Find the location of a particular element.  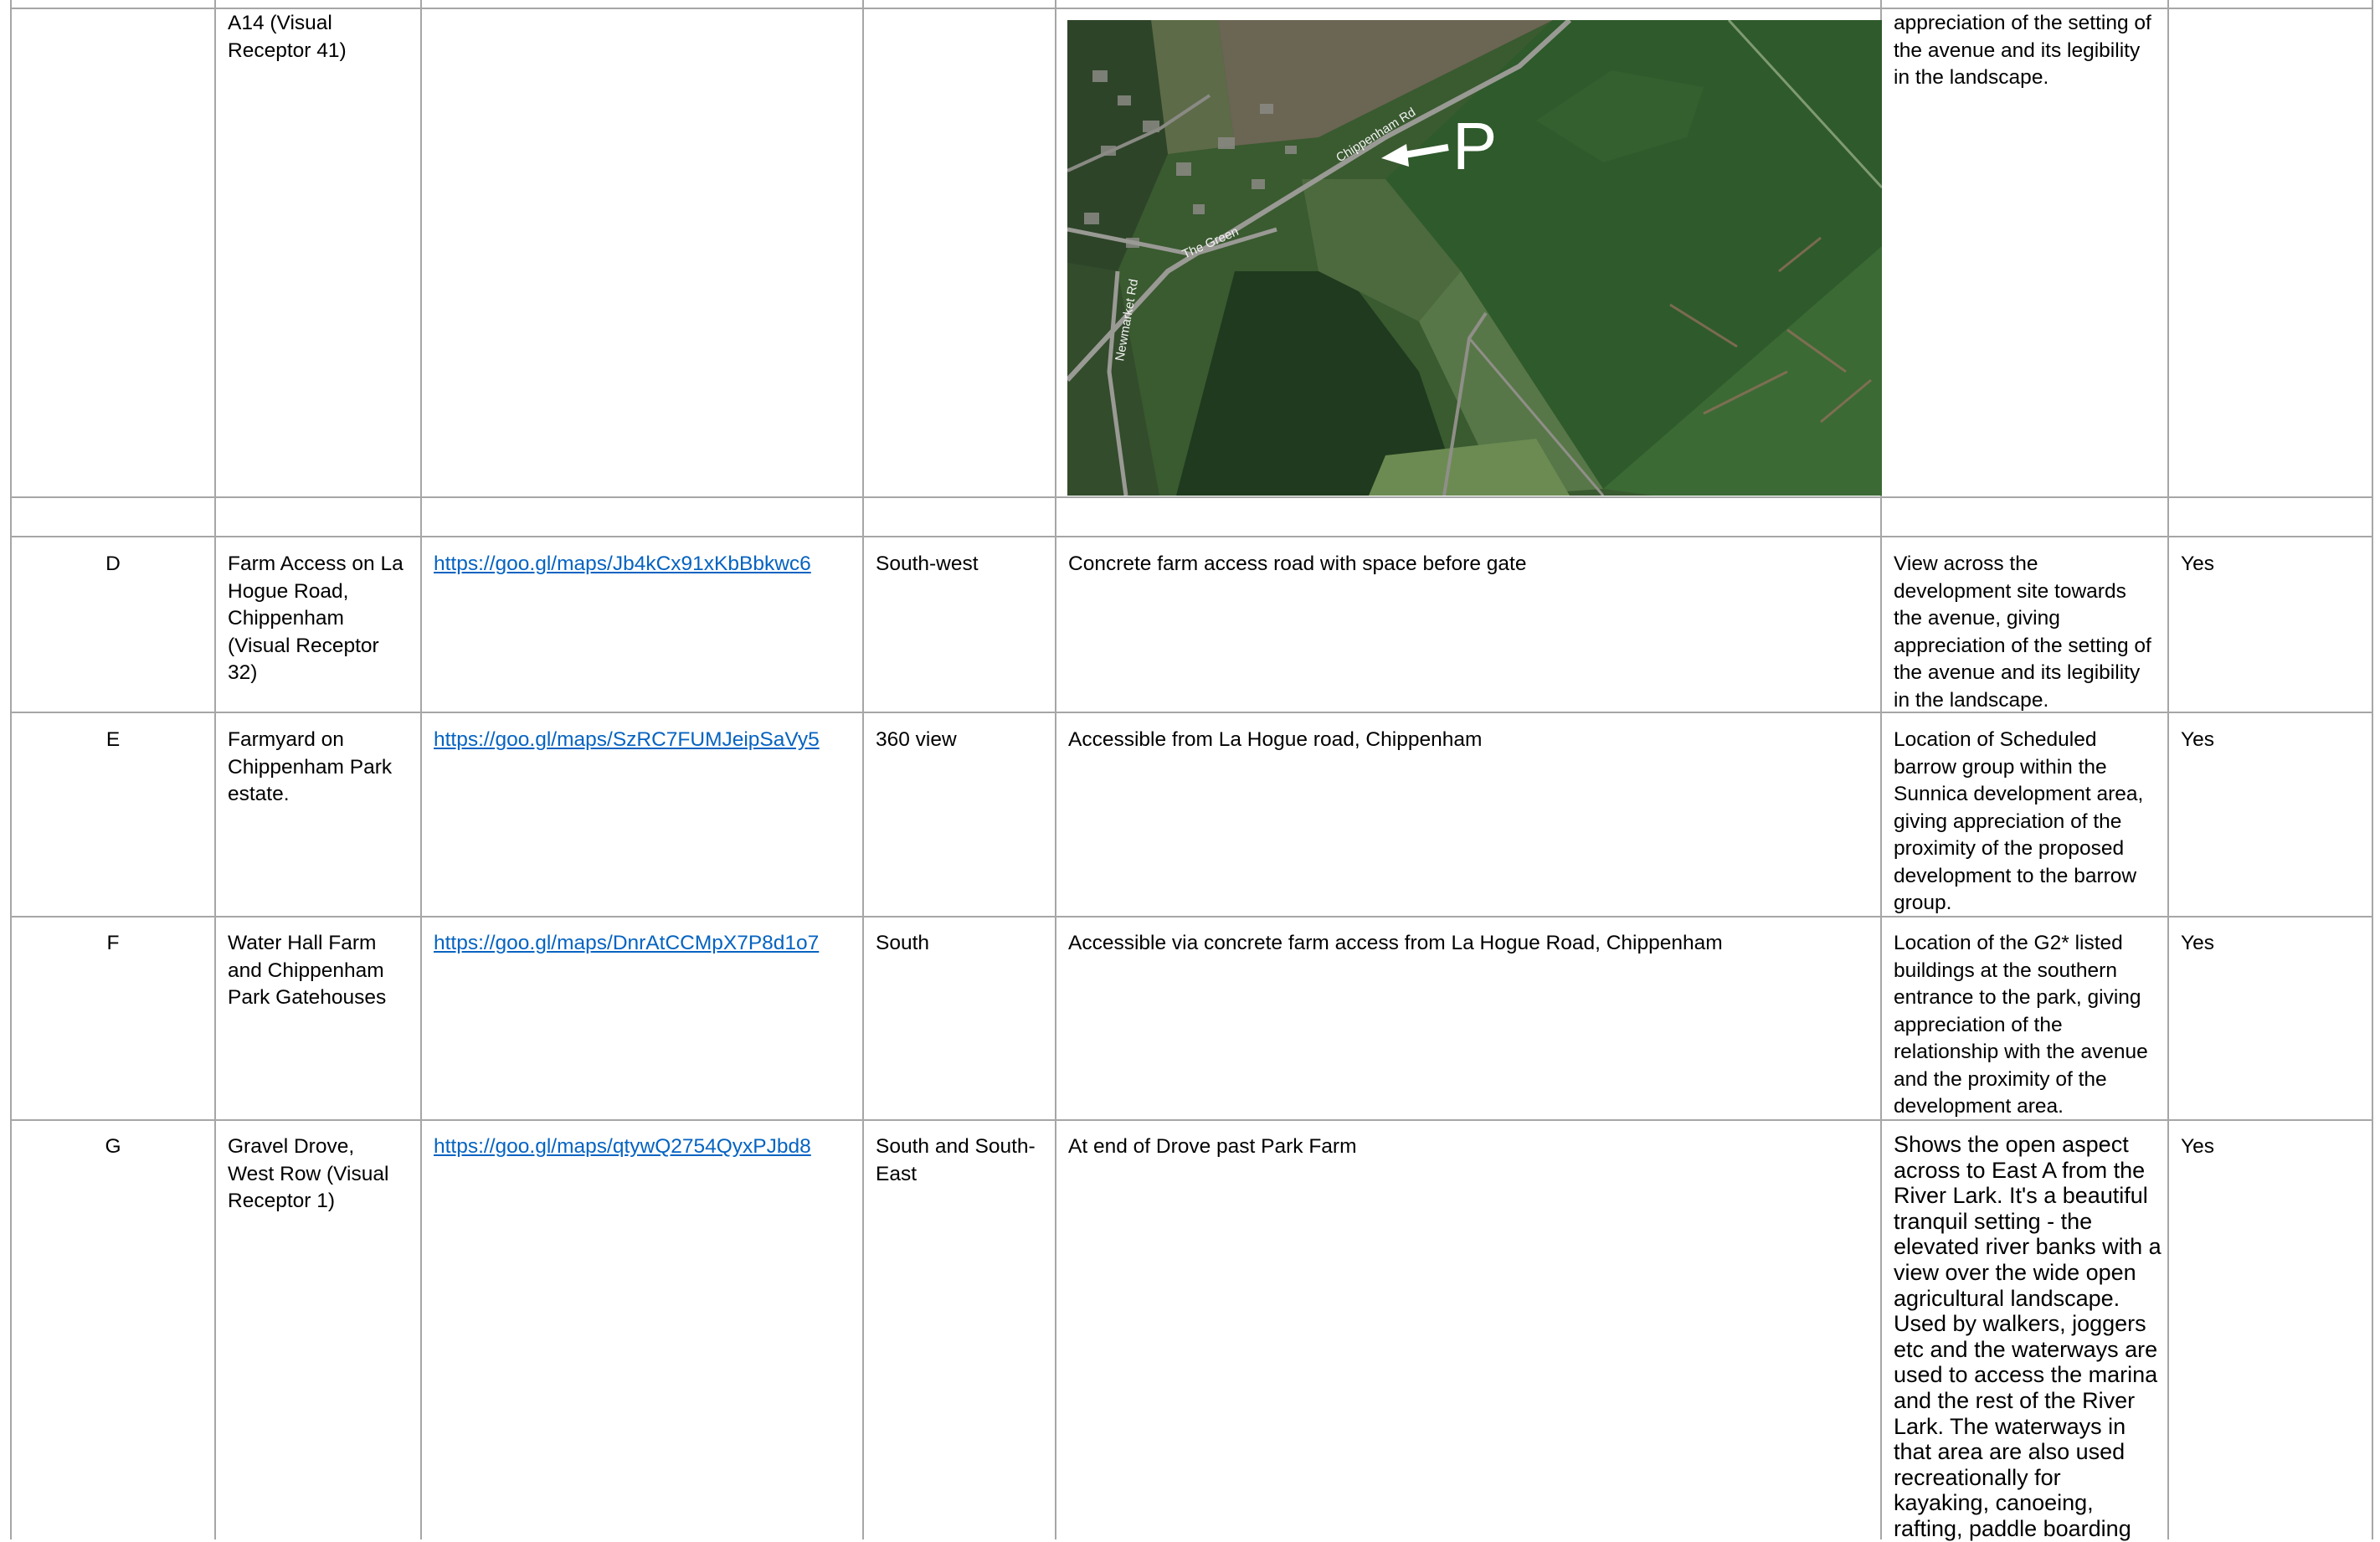

ref-cell: G is located at coordinates (113, 1146).